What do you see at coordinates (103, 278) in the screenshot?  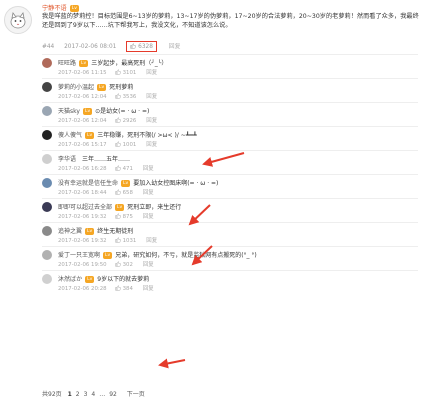 I see `comment-line: 沐然ばか Lv 9岁以下的就去萝莉` at bounding box center [103, 278].